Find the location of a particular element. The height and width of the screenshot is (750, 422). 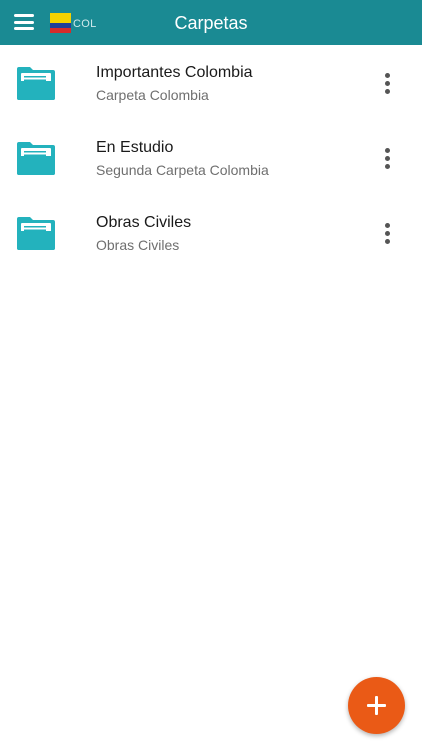

add-folder-button is located at coordinates (376, 705).